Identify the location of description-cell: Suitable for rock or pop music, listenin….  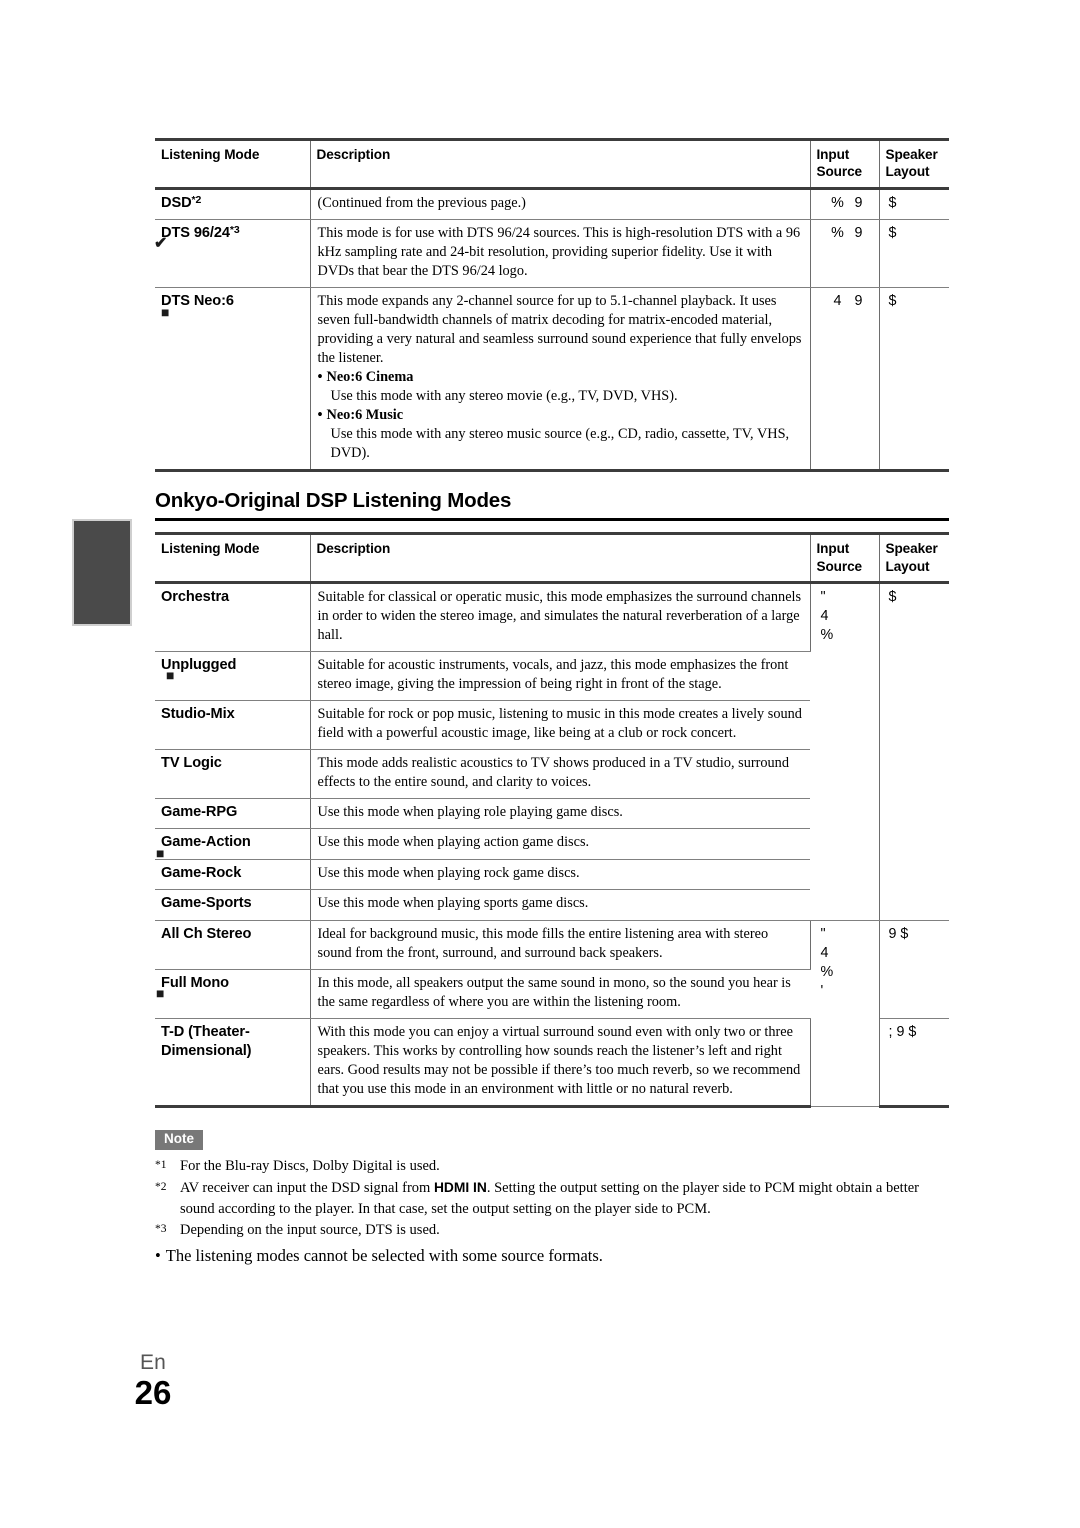
(560, 725).